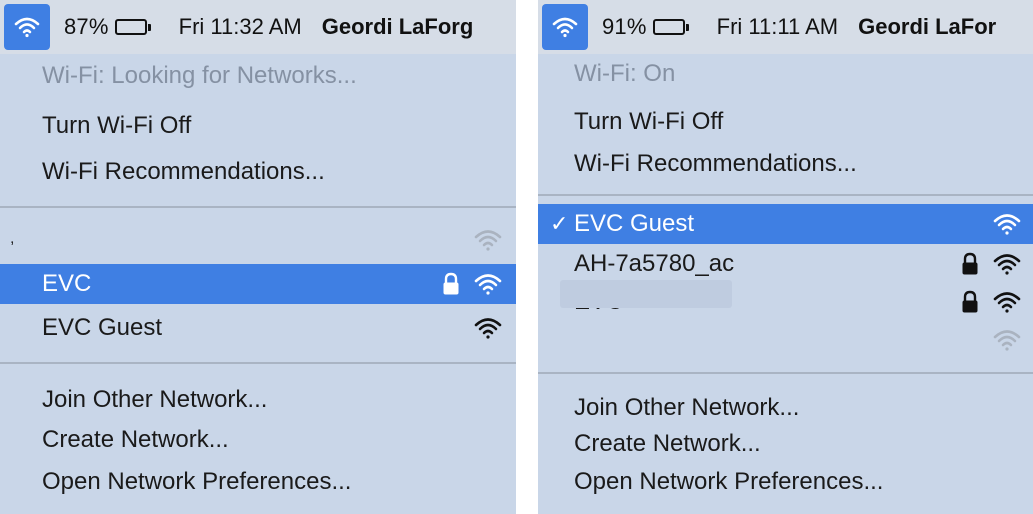 Image resolution: width=1033 pixels, height=514 pixels. What do you see at coordinates (785, 74) in the screenshot?
I see `wifi-status: Wi-Fi: On` at bounding box center [785, 74].